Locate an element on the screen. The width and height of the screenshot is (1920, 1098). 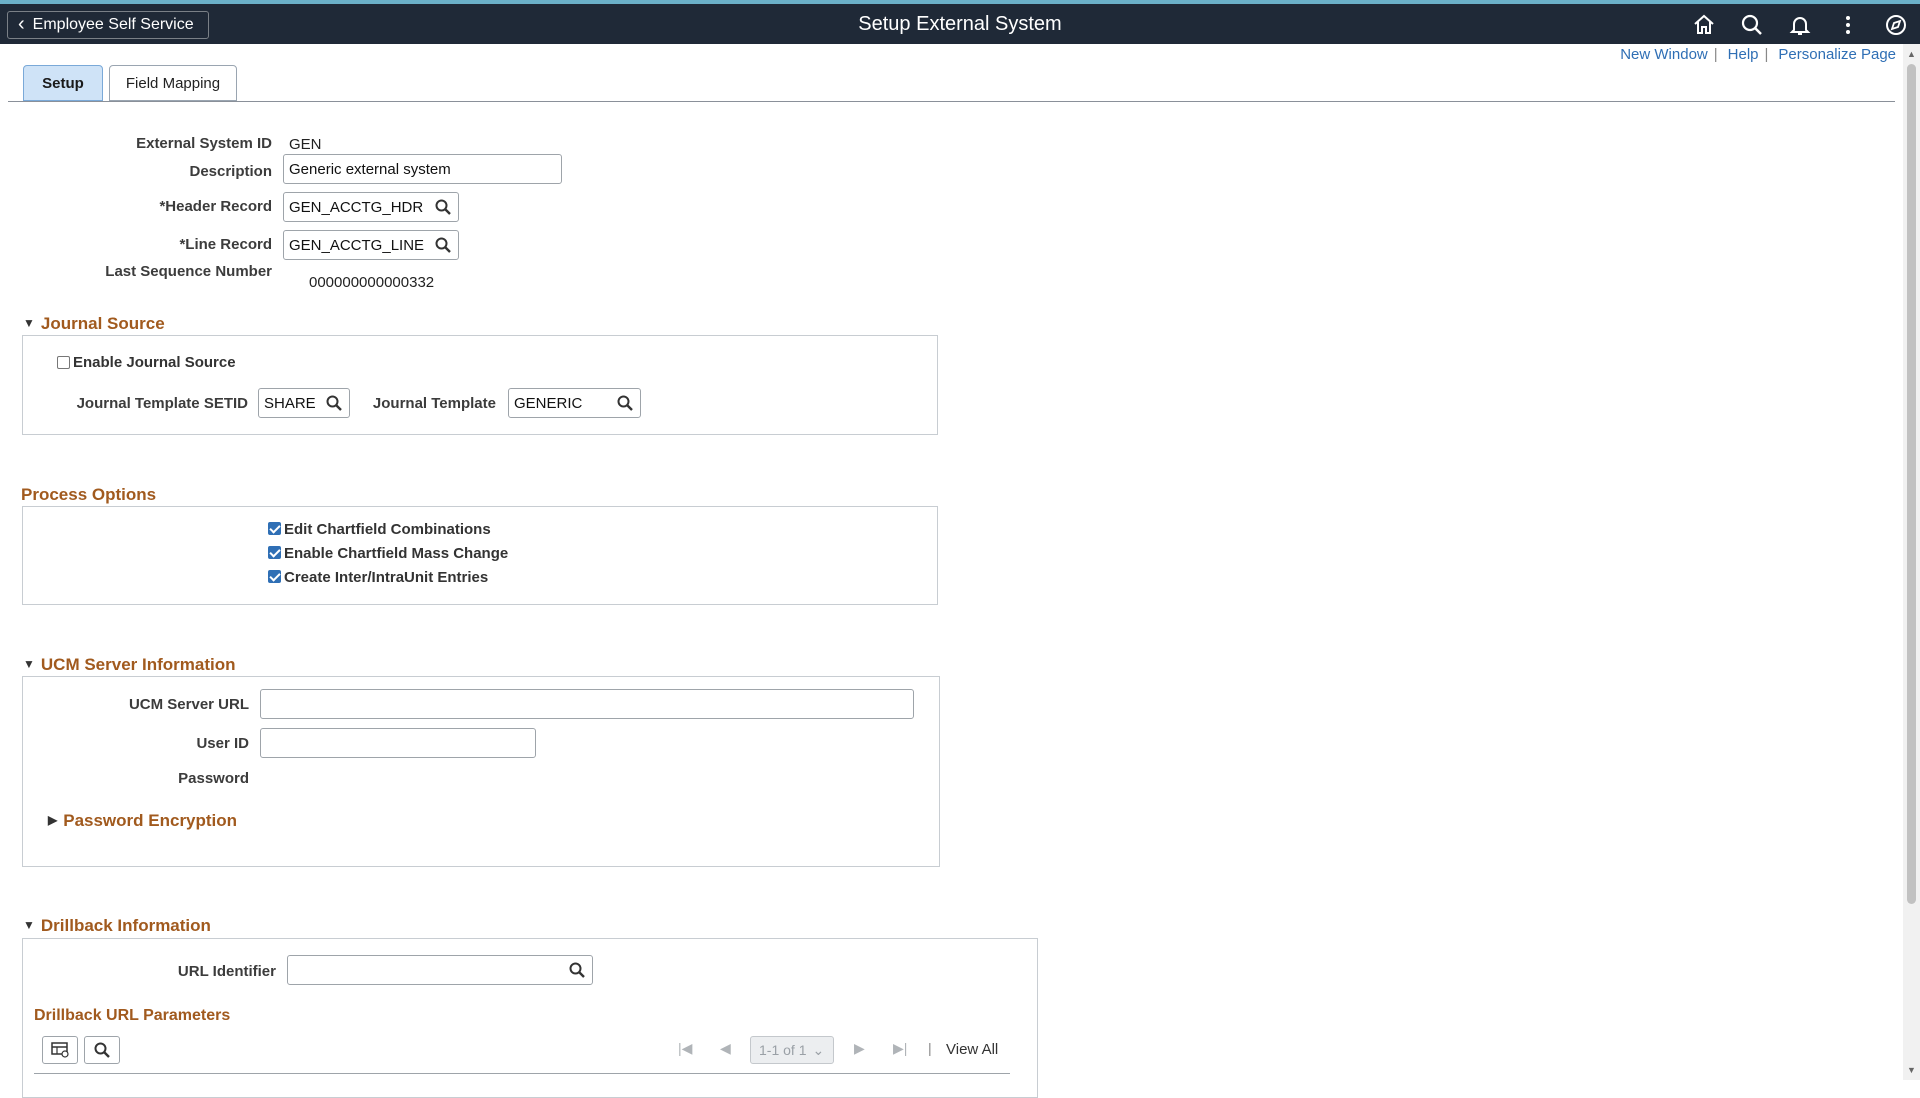
journal-source-box is located at coordinates (480, 385).